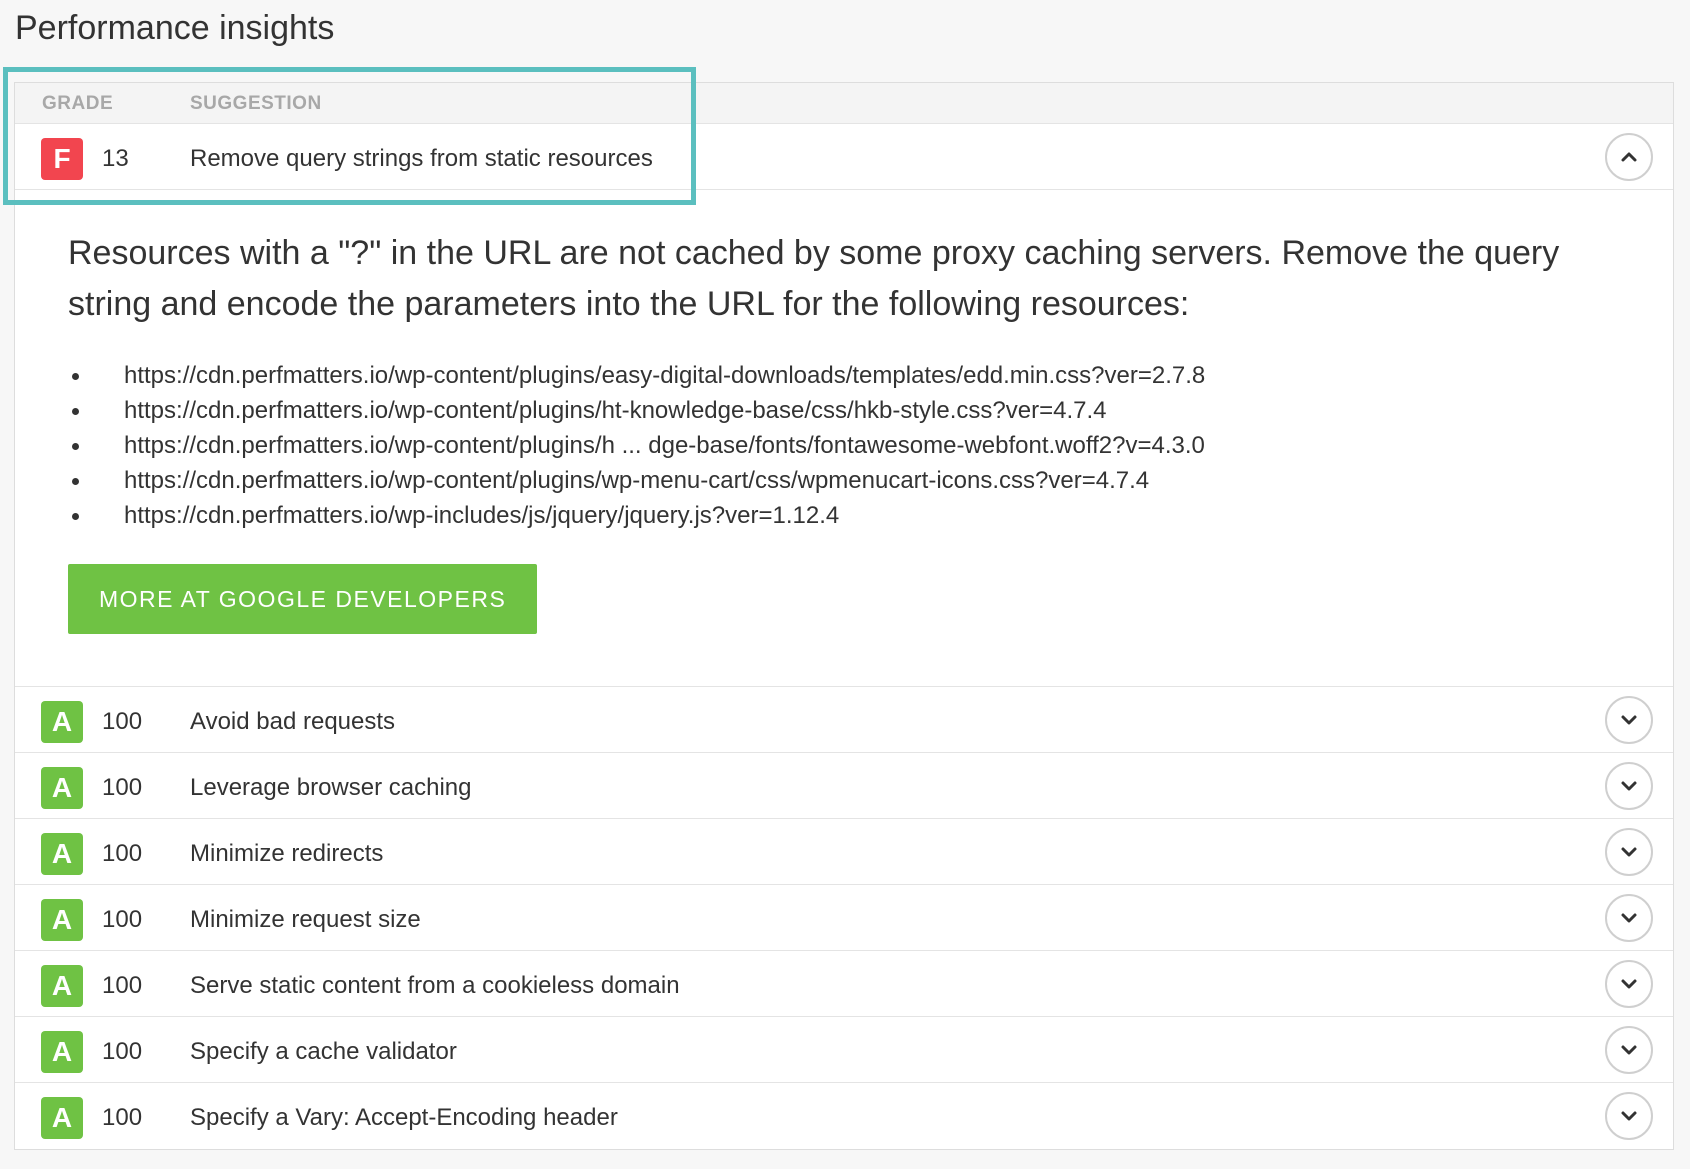  What do you see at coordinates (844, 786) in the screenshot?
I see `insight-row: A 100 Leverage browser caching` at bounding box center [844, 786].